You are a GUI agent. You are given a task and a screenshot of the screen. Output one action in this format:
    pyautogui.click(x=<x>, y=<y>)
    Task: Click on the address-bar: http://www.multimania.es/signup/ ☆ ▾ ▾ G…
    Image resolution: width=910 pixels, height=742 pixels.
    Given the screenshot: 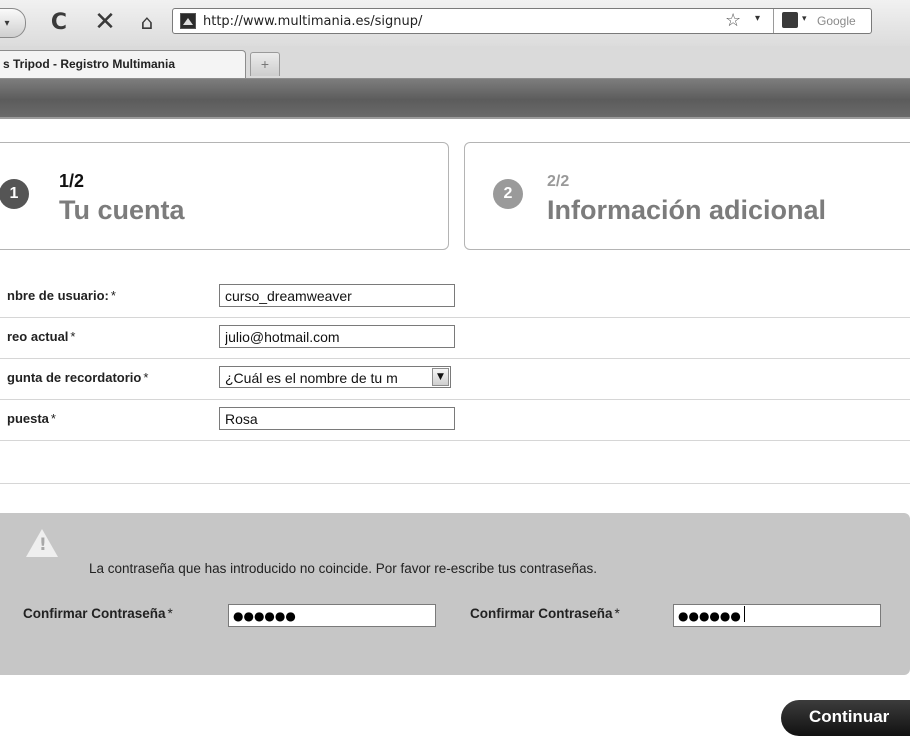 What is the action you would take?
    pyautogui.click(x=522, y=21)
    